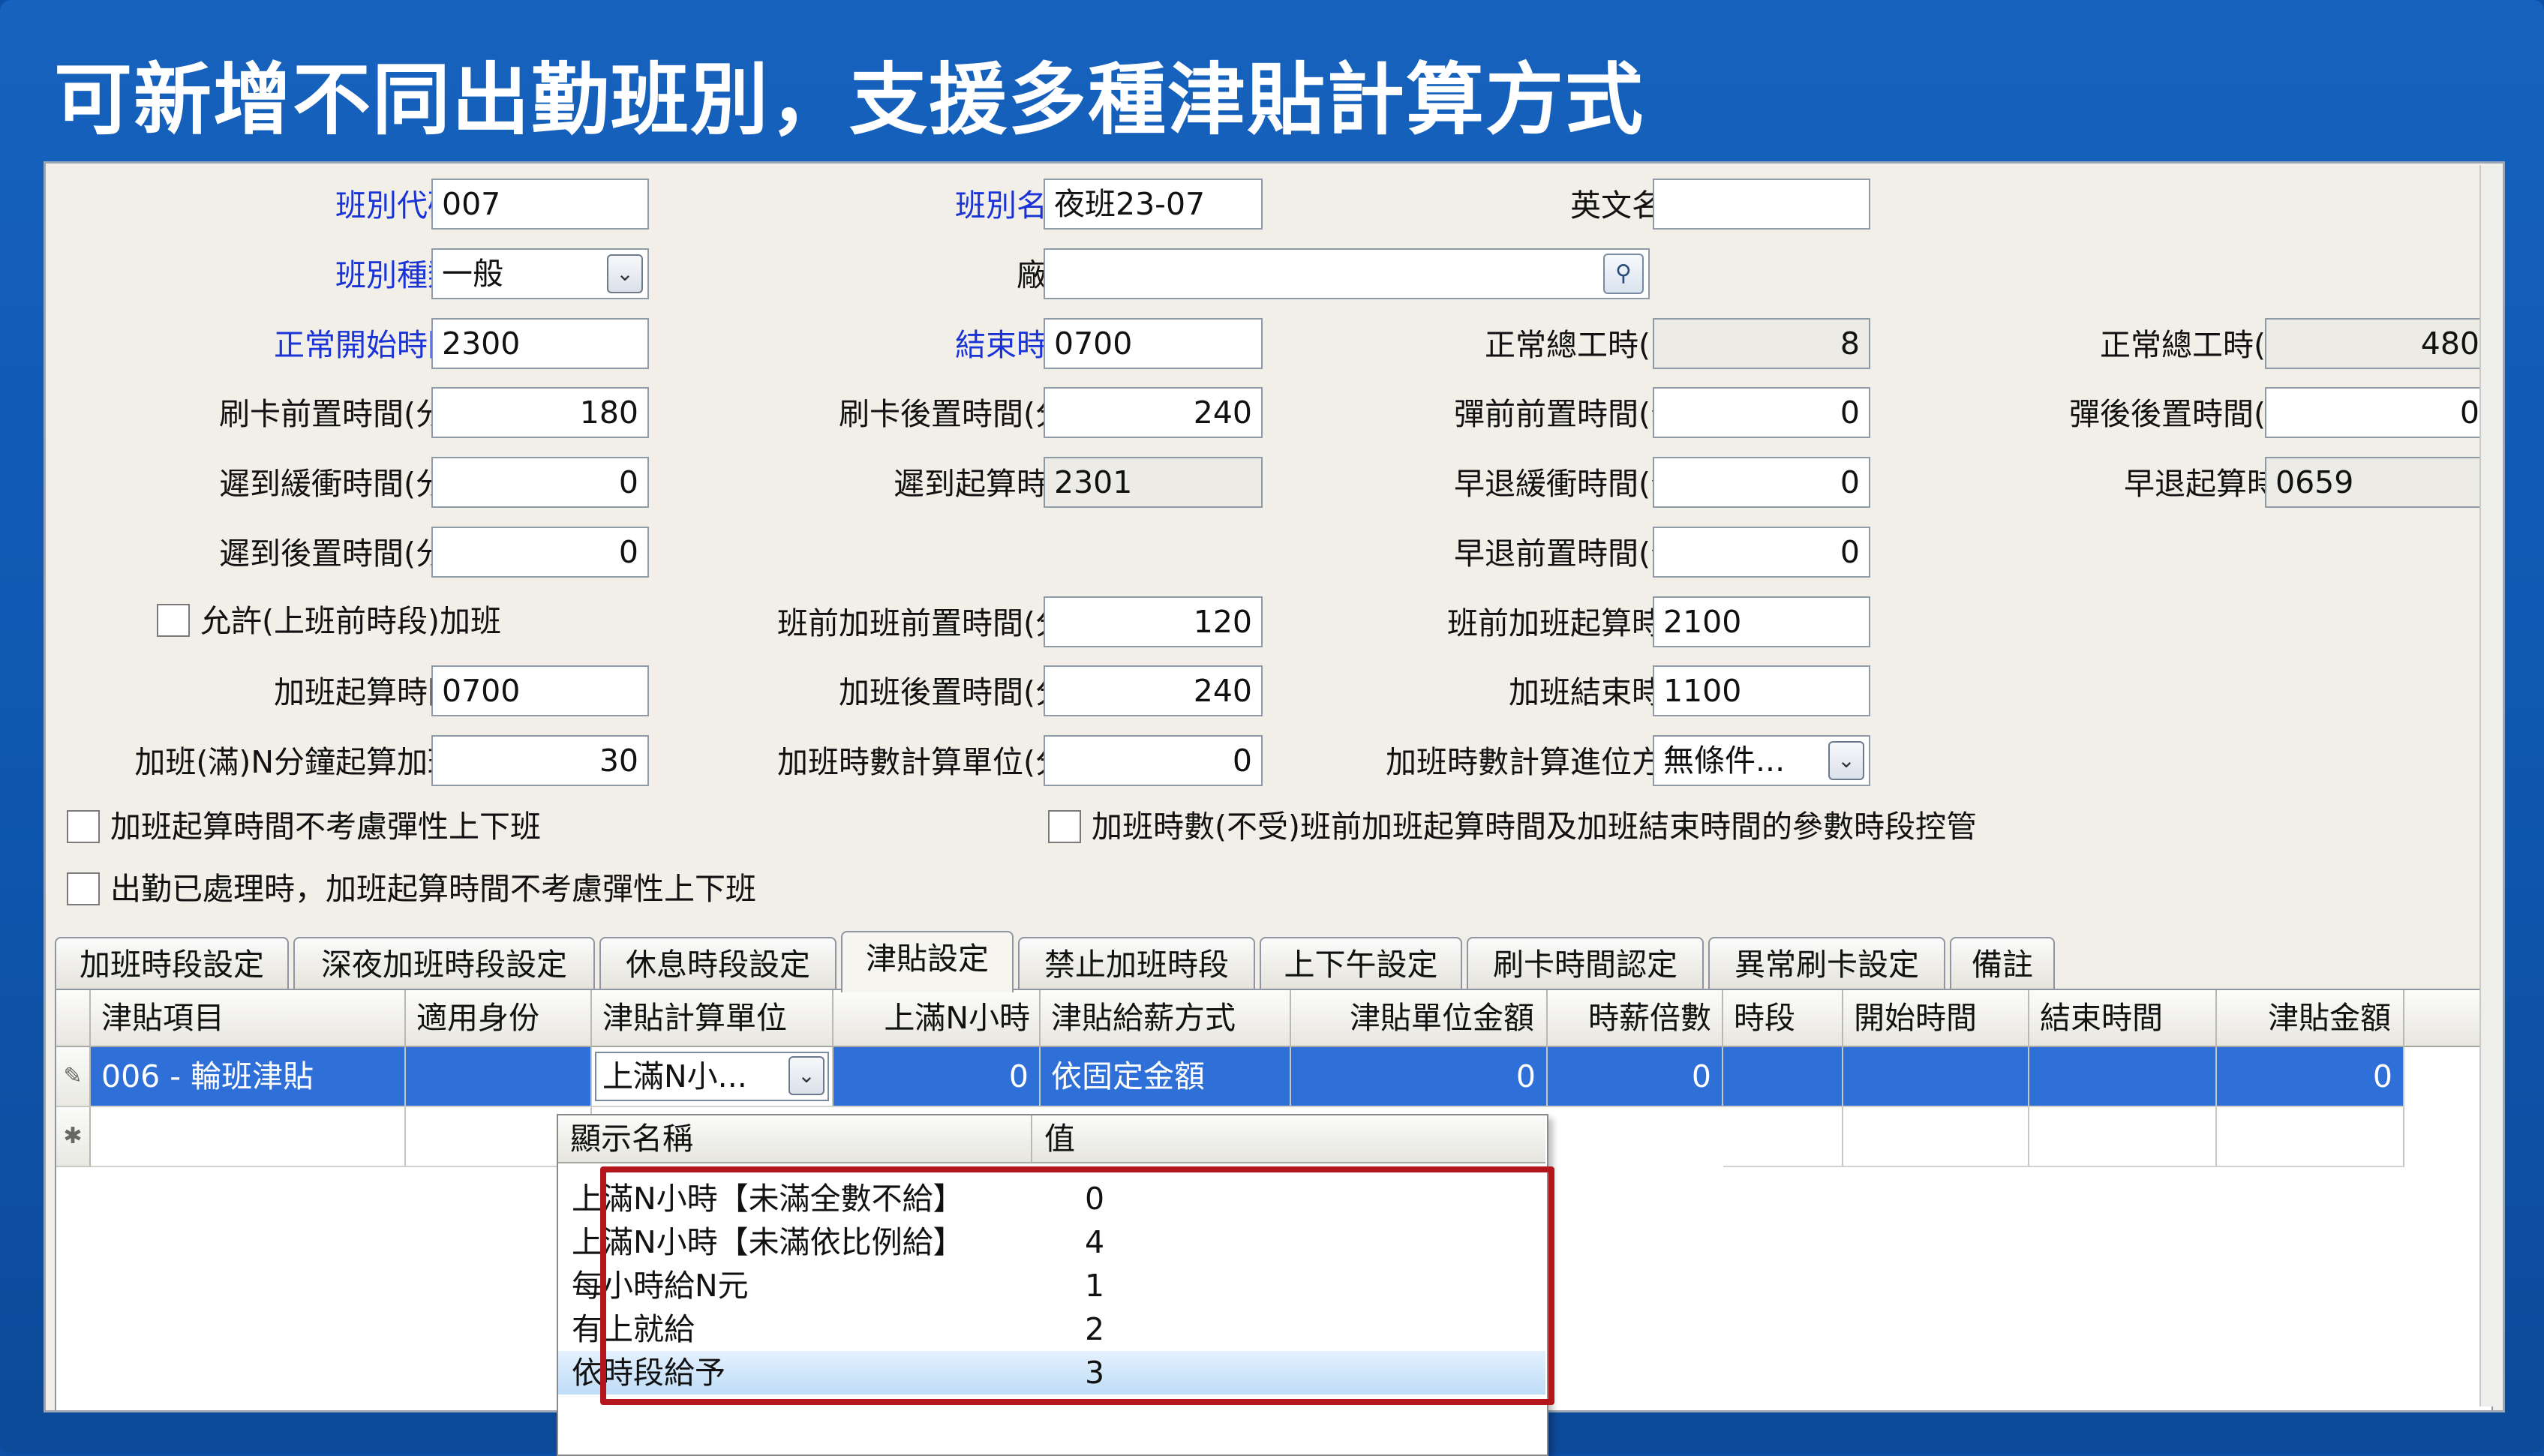  I want to click on dropdown-option: 有上就給 2, so click(1051, 1329).